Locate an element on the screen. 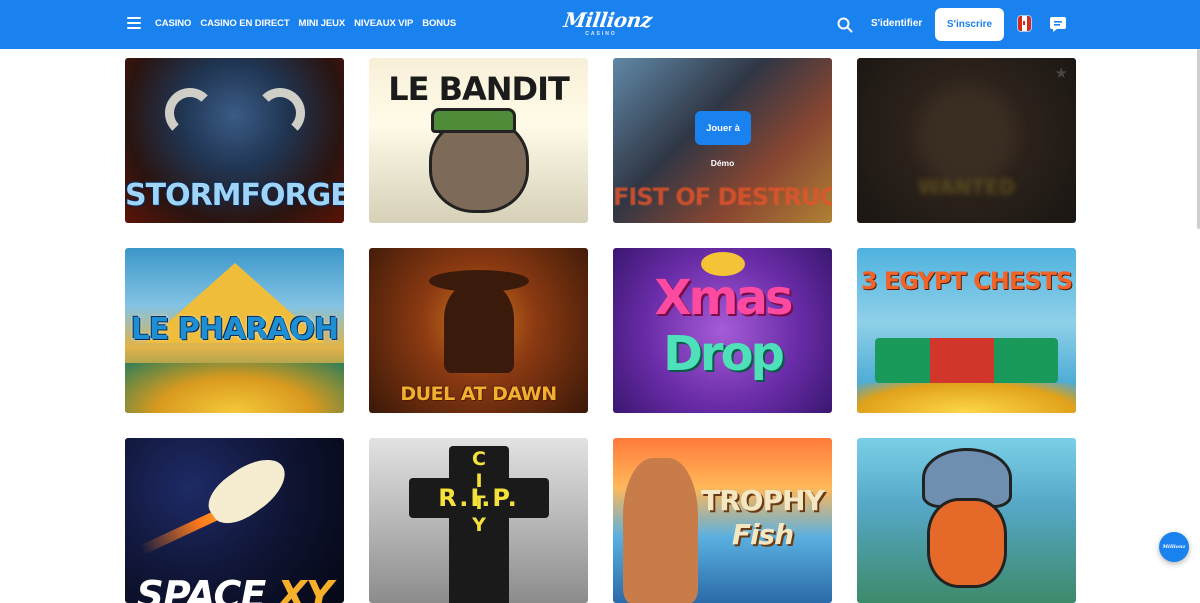 This screenshot has height=603, width=1200. game-title-line1: Xmas is located at coordinates (724, 298).